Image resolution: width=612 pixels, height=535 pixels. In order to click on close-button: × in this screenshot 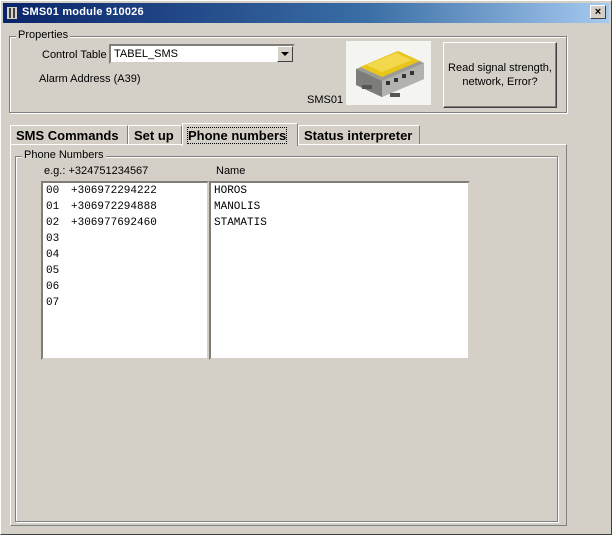, I will do `click(598, 12)`.